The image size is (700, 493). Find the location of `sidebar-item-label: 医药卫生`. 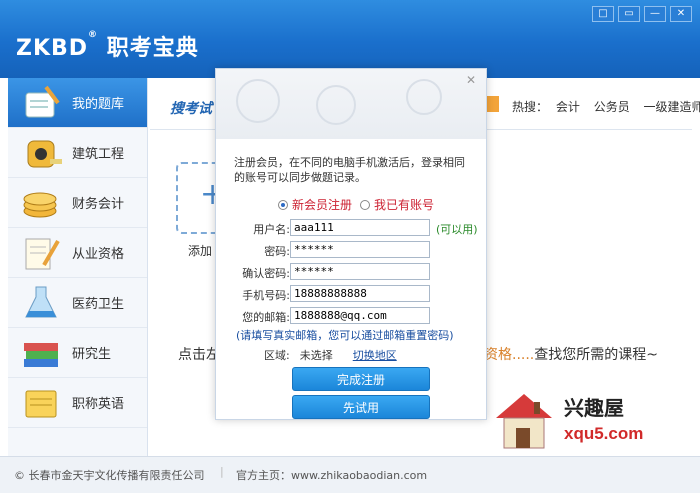

sidebar-item-label: 医药卫生 is located at coordinates (98, 304).